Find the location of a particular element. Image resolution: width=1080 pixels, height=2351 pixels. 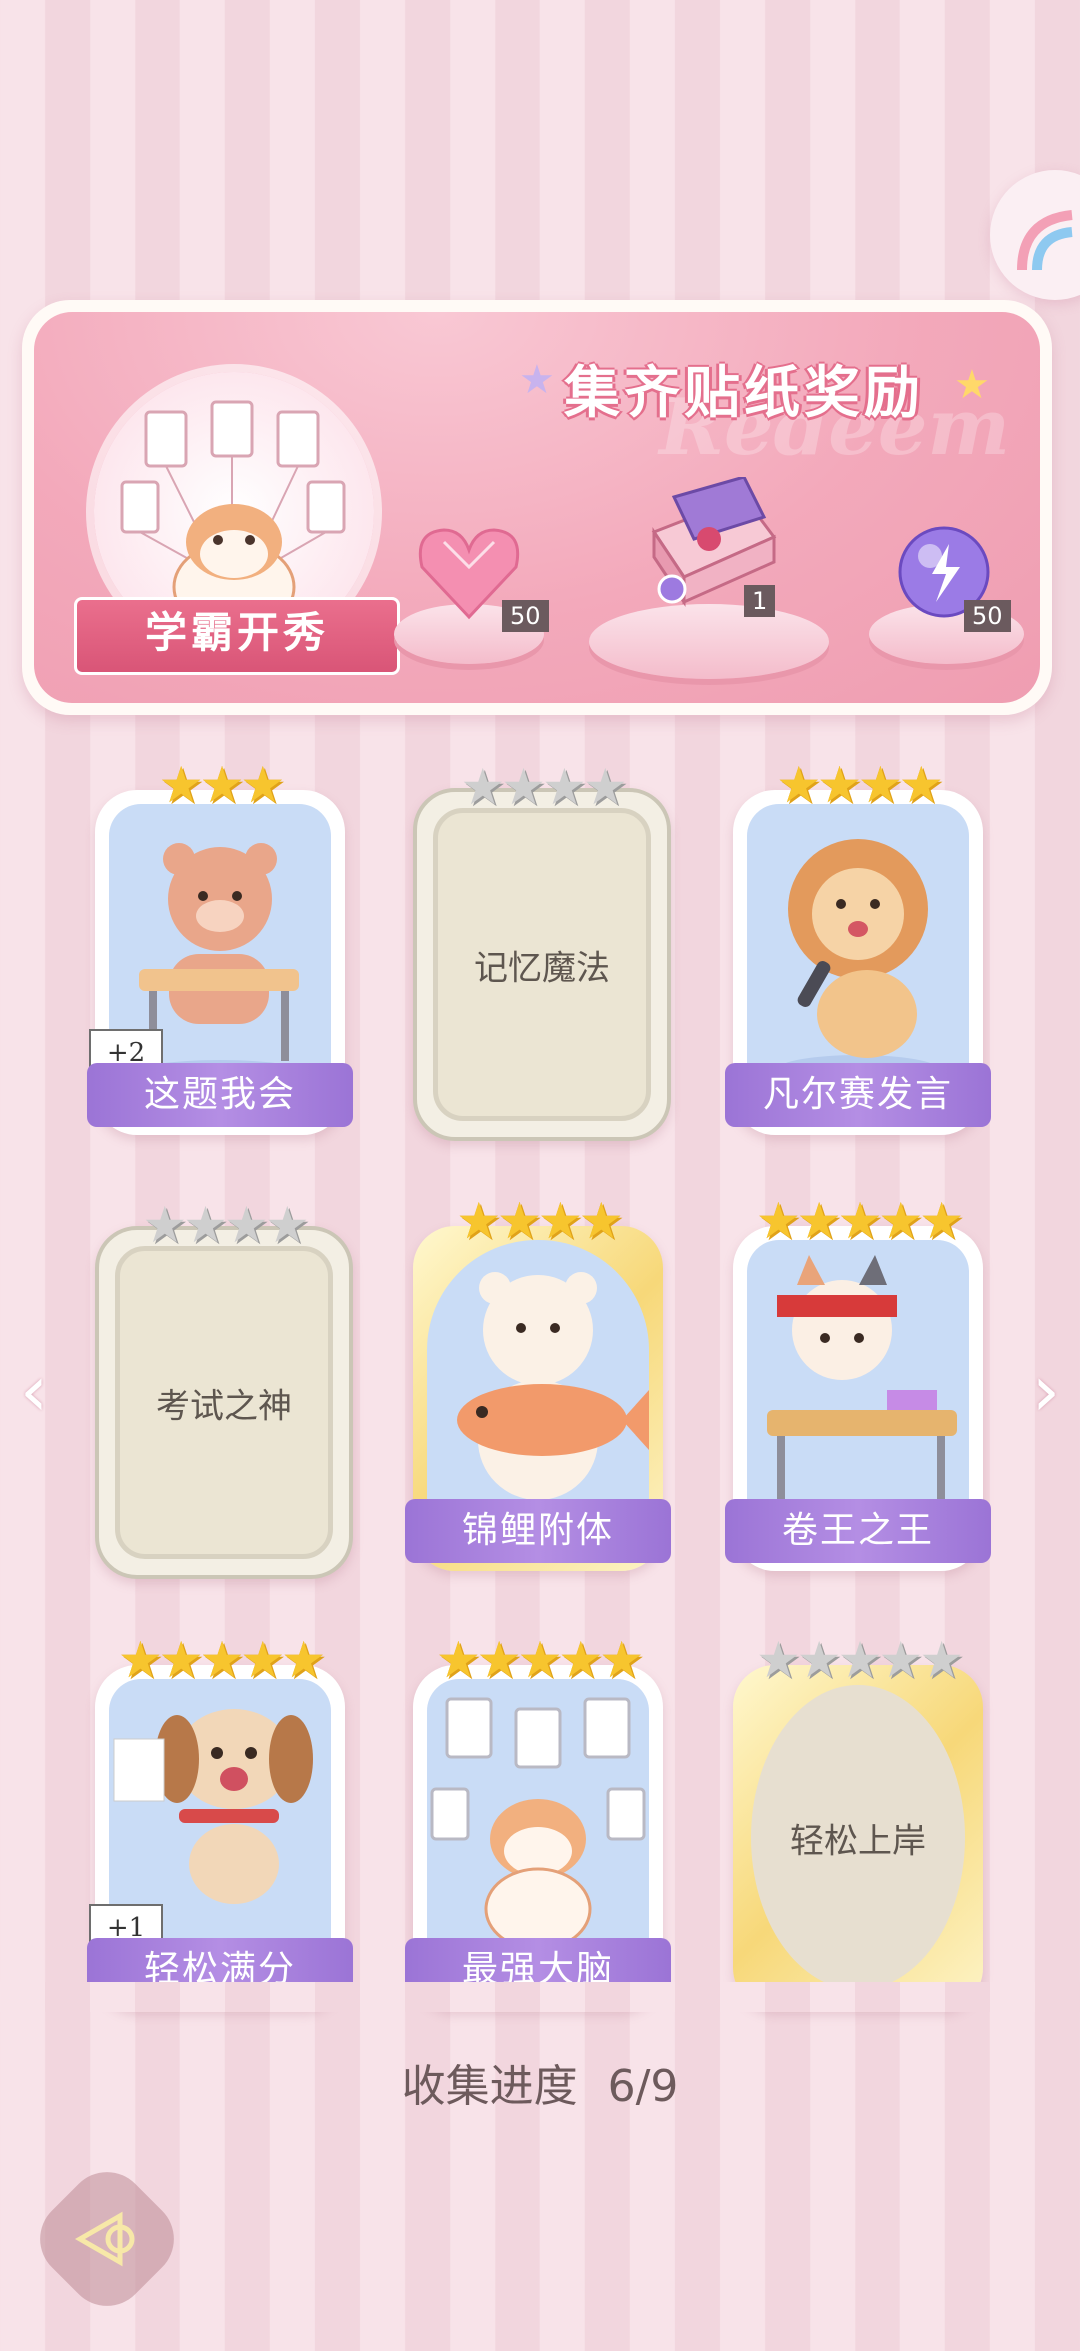

scroll-cutoff is located at coordinates (540, 1997).